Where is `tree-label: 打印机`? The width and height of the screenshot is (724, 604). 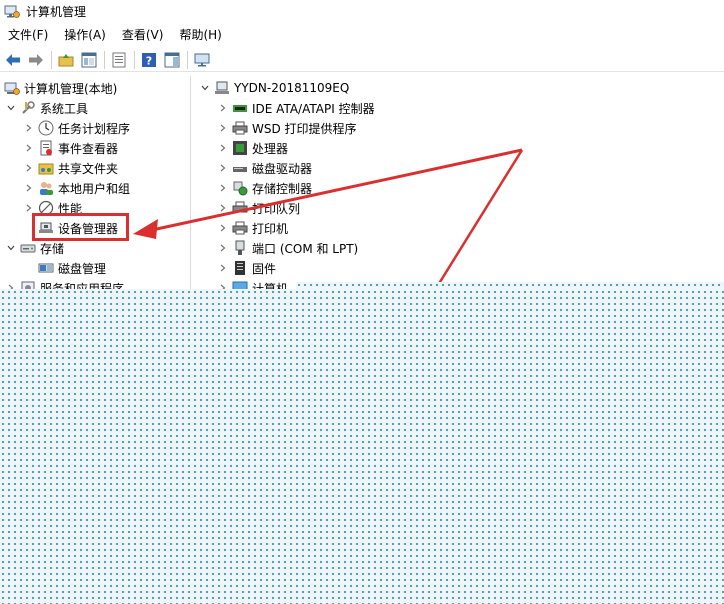
tree-label: 打印机 is located at coordinates (270, 228).